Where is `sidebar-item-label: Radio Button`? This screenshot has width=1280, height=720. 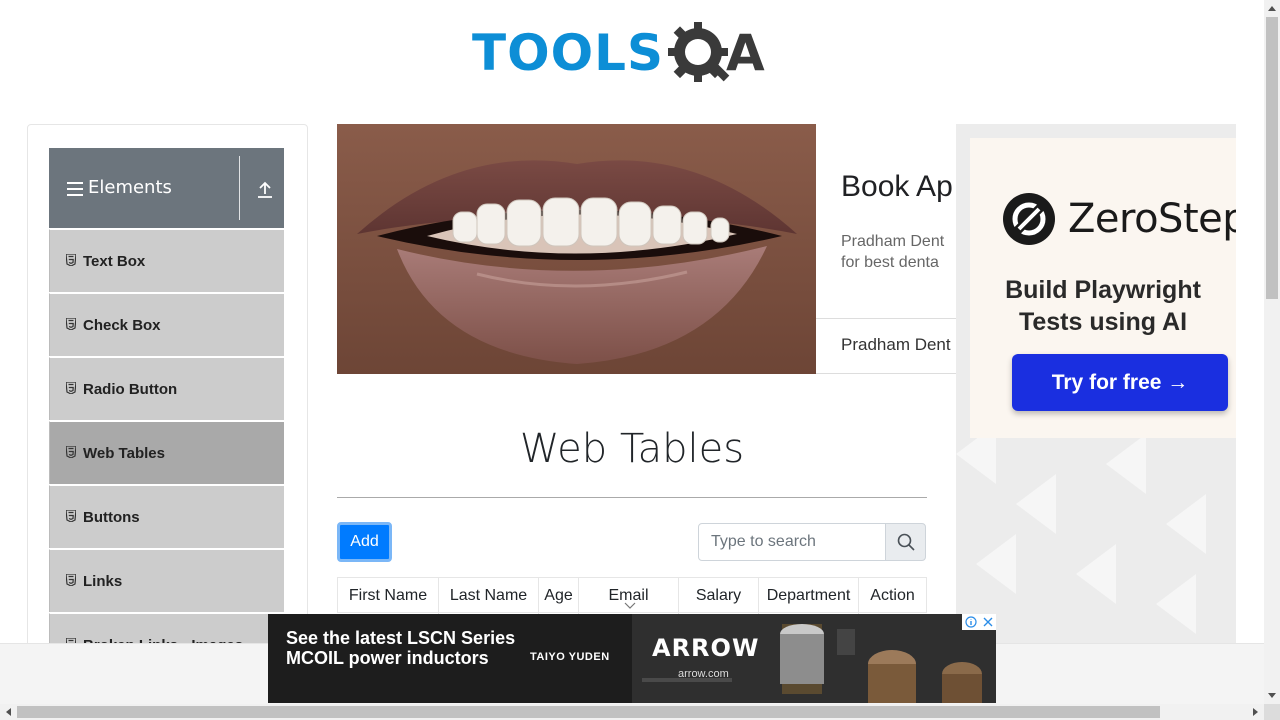
sidebar-item-label: Radio Button is located at coordinates (130, 389).